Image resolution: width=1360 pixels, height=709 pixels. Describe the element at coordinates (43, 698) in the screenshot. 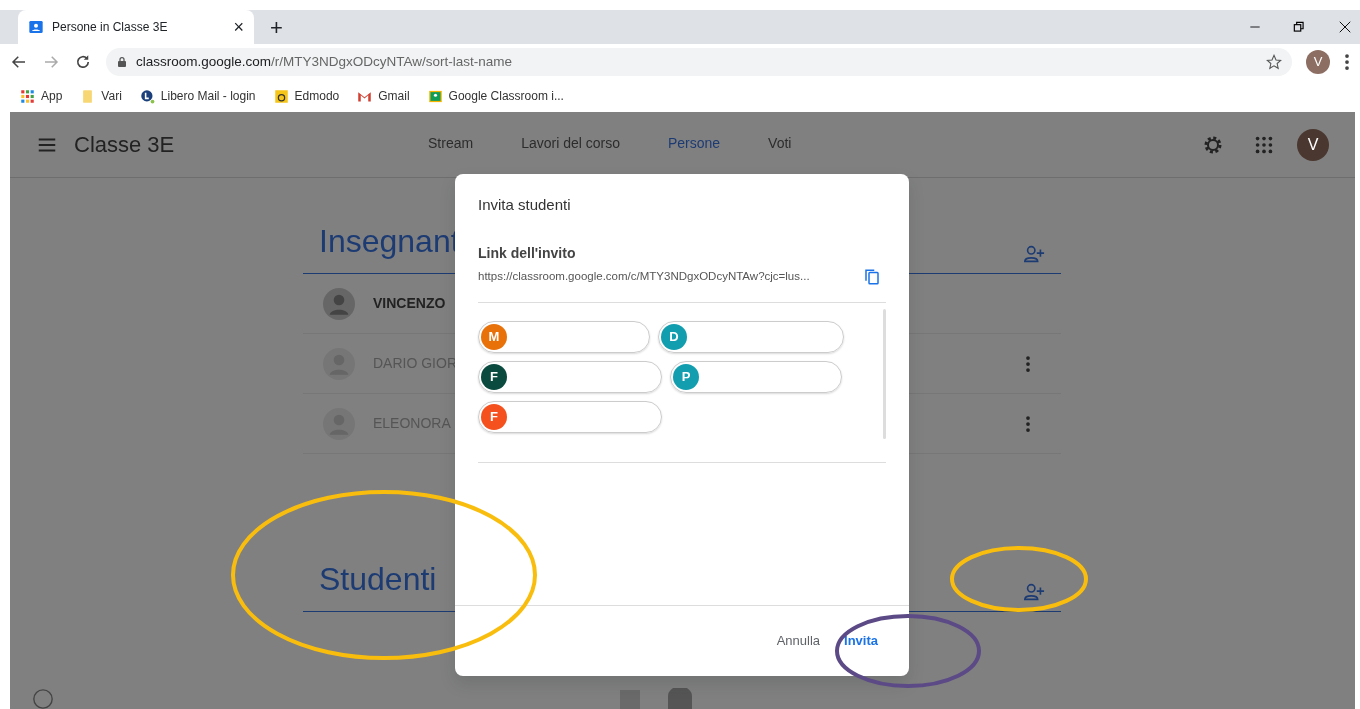

I see `help-icon` at that location.